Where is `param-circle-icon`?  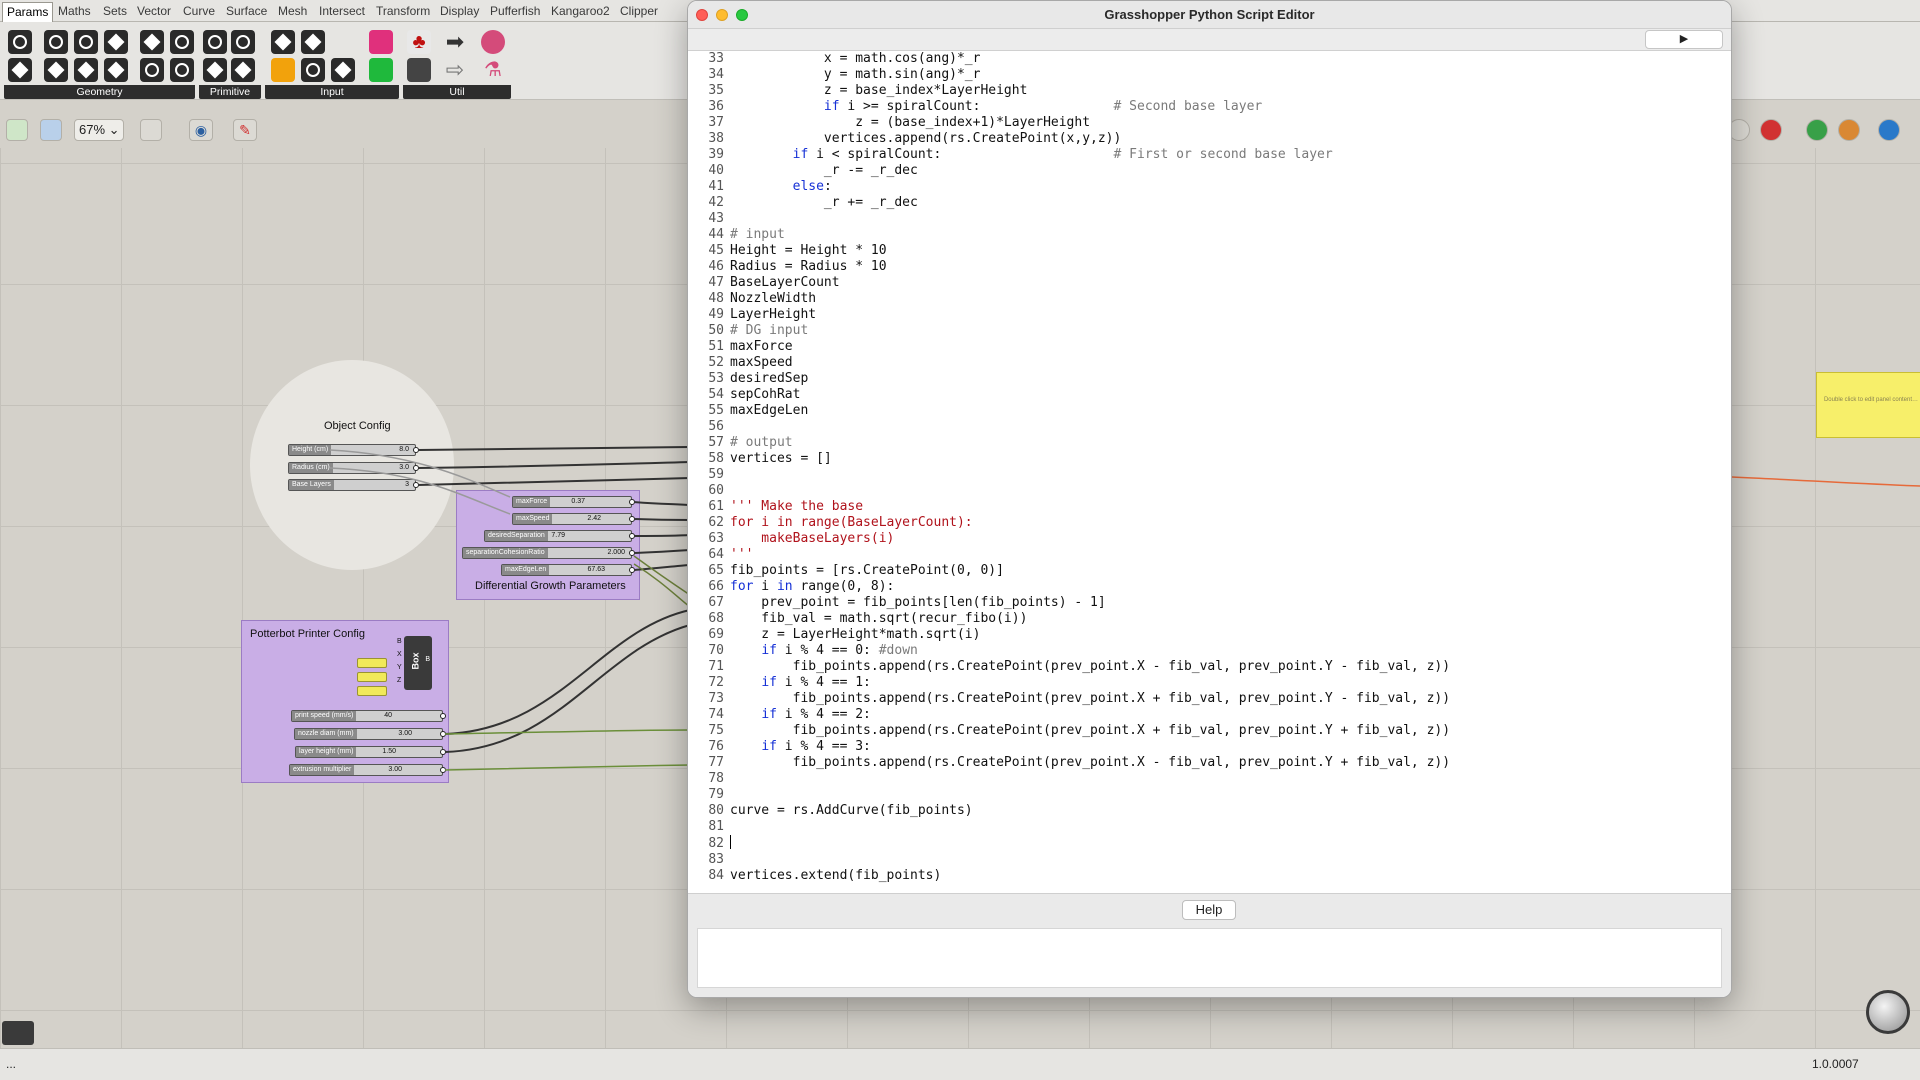
param-circle-icon is located at coordinates (56, 42).